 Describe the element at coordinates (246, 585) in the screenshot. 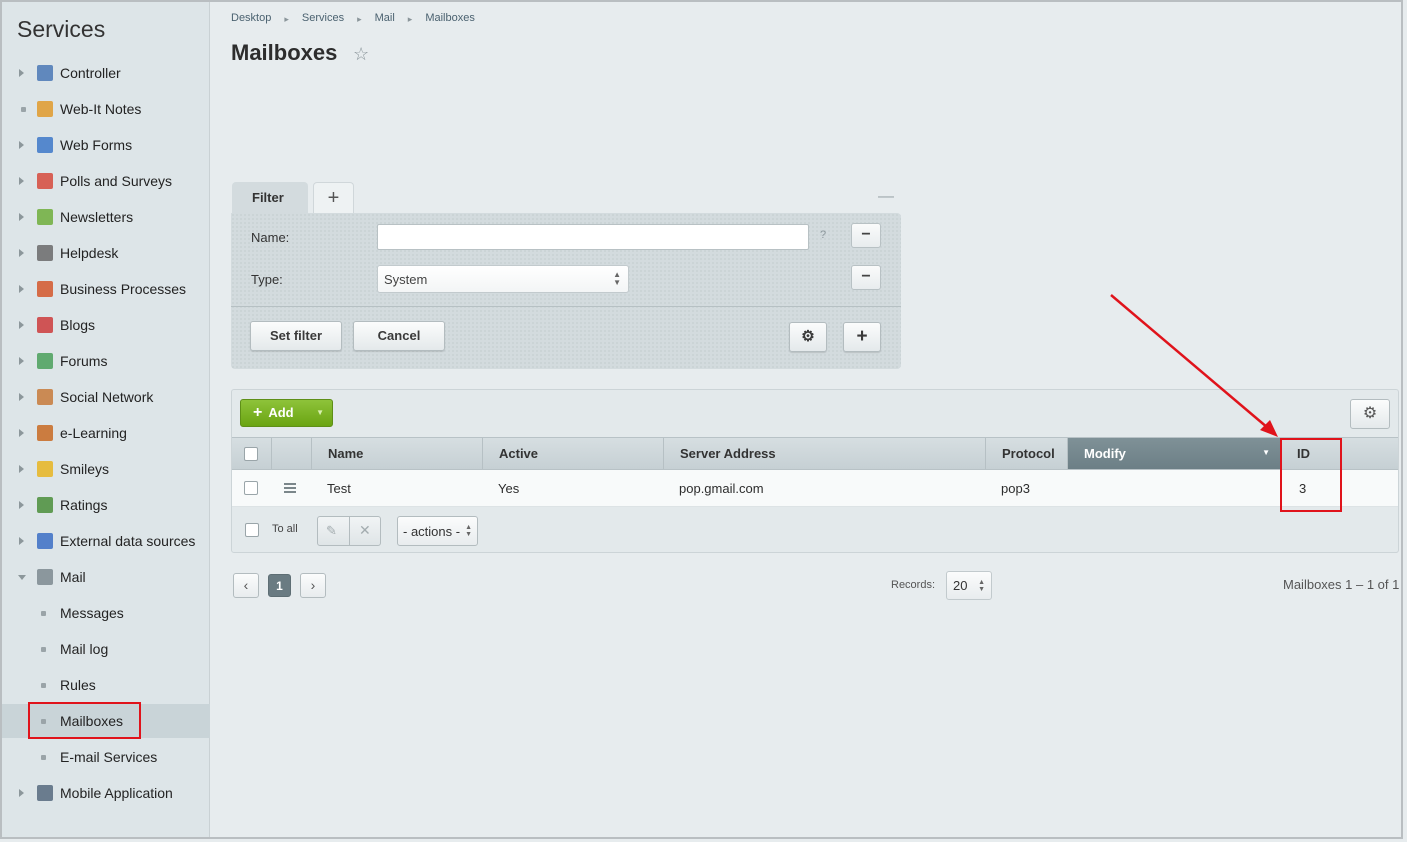

I see `prev-page-button: ‹` at that location.